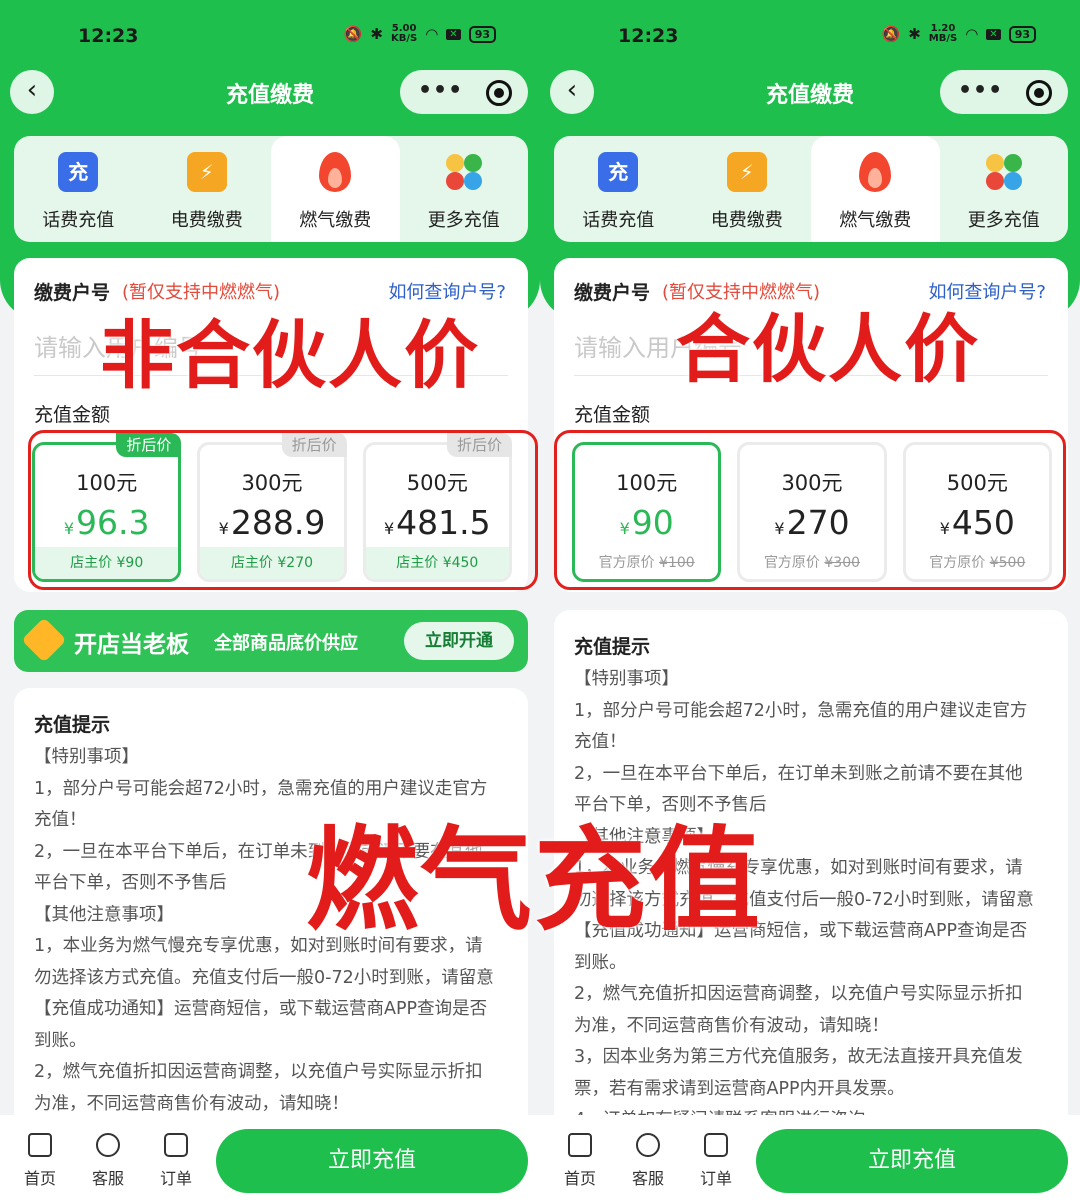 Image resolution: width=1080 pixels, height=1203 pixels. I want to click on tips-line: 【特别事项】, so click(626, 679).